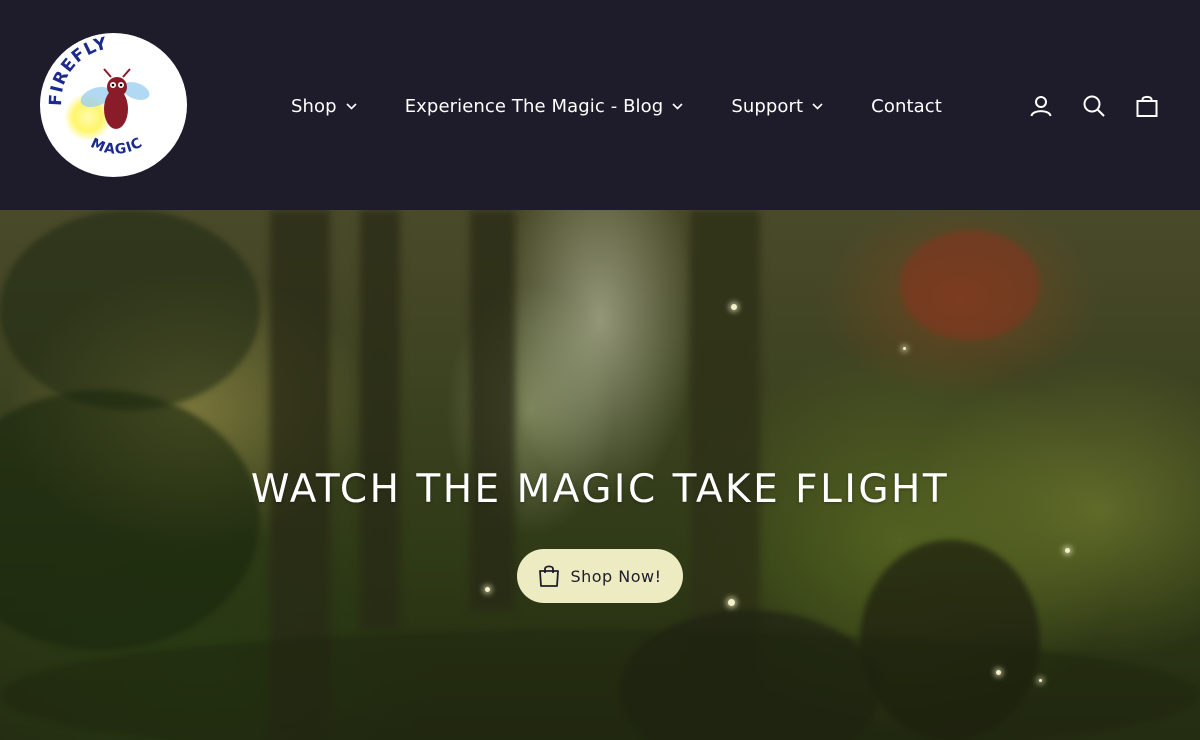  I want to click on nav-item-blog-label: Experience The Magic - Blog, so click(534, 106).